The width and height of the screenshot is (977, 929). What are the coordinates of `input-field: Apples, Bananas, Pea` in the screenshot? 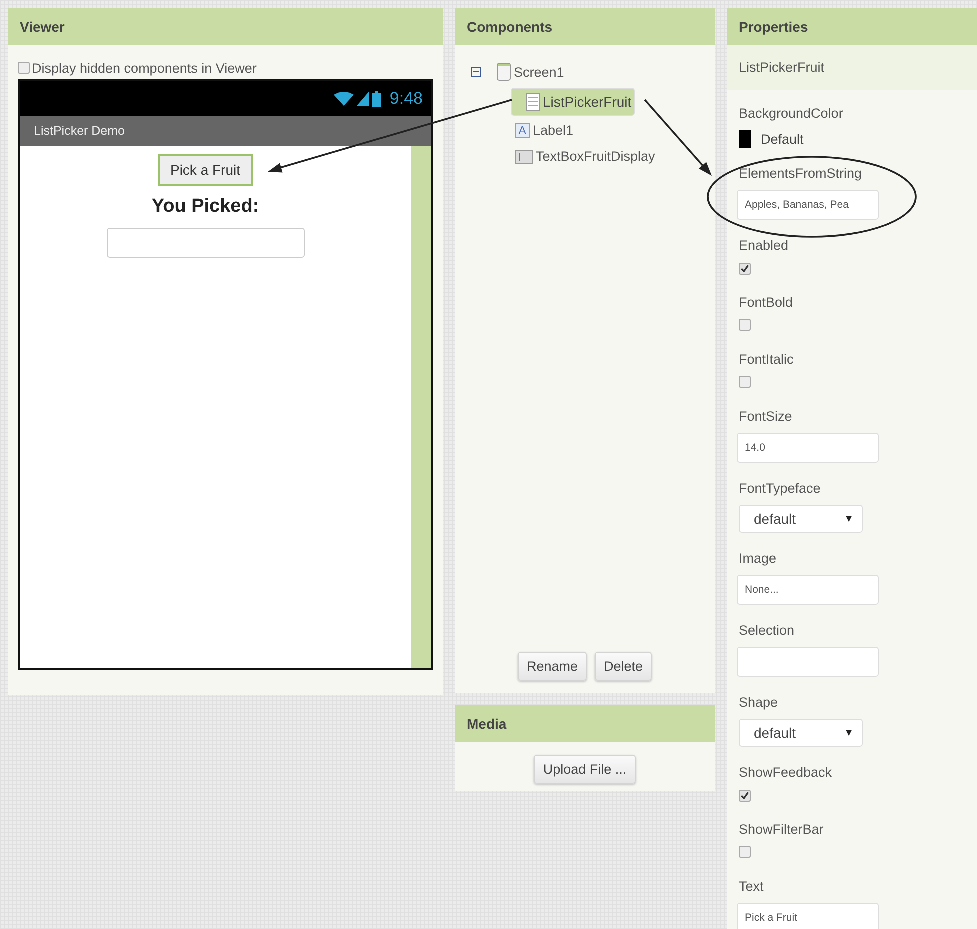 It's located at (808, 205).